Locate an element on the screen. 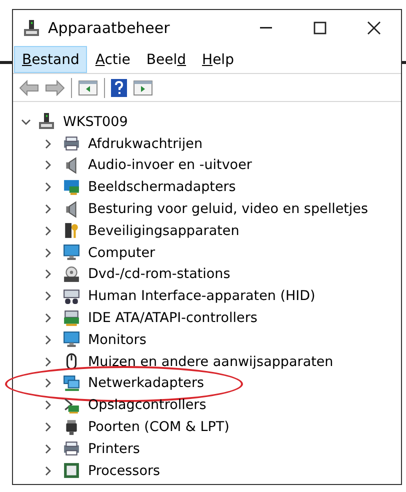  tree-item: IDE ATA/ATAPI-controllers is located at coordinates (173, 318).